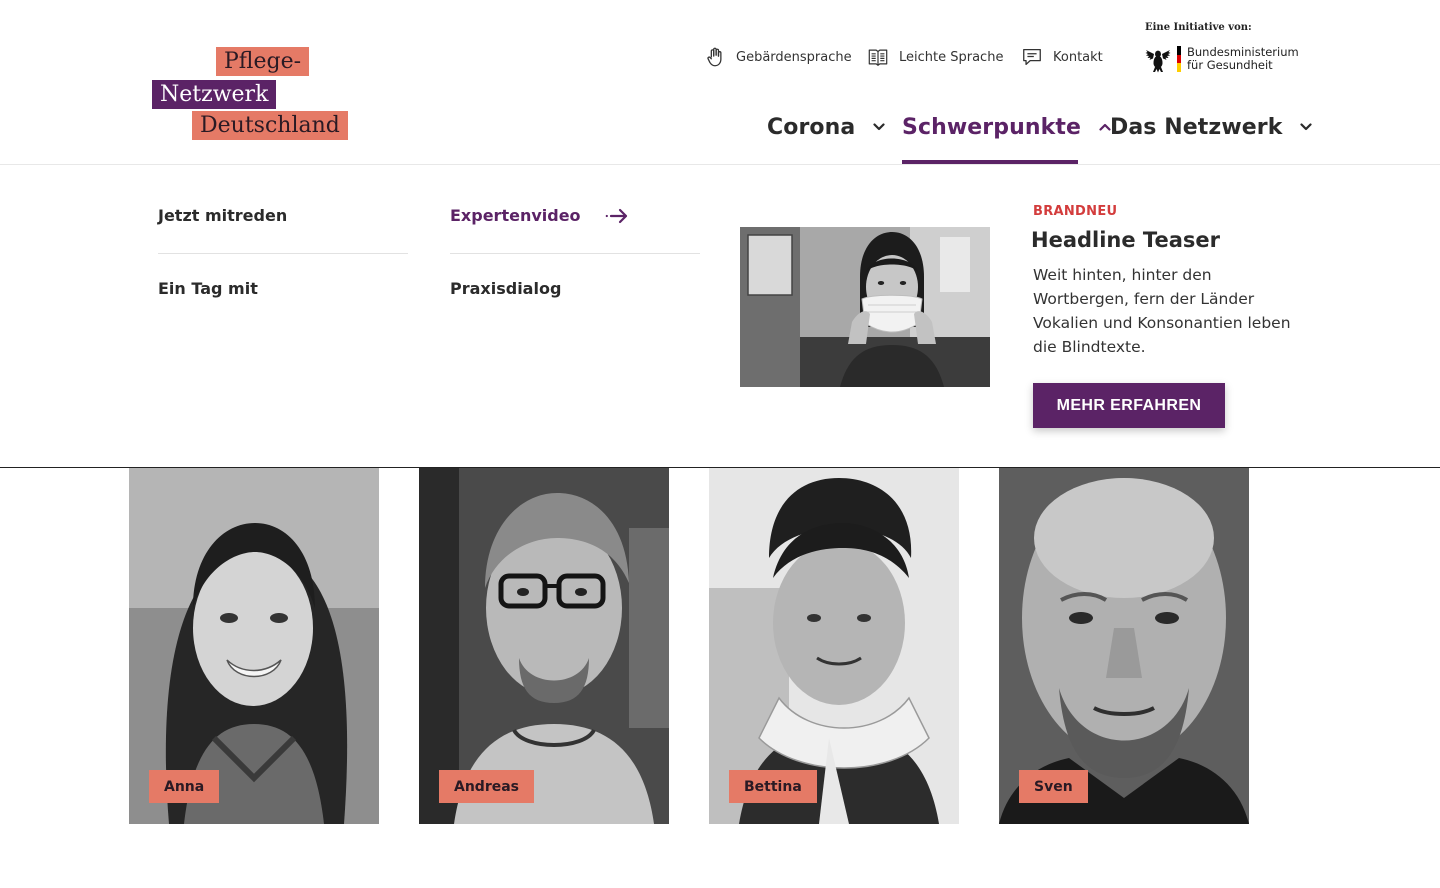 The height and width of the screenshot is (888, 1440). What do you see at coordinates (1075, 211) in the screenshot?
I see `teaser-kicker: BRANDNEU` at bounding box center [1075, 211].